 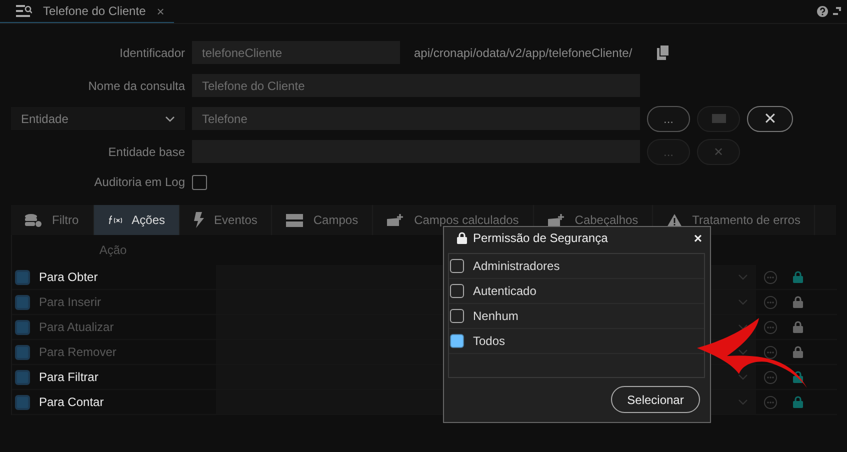 I want to click on folder-button, so click(x=718, y=119).